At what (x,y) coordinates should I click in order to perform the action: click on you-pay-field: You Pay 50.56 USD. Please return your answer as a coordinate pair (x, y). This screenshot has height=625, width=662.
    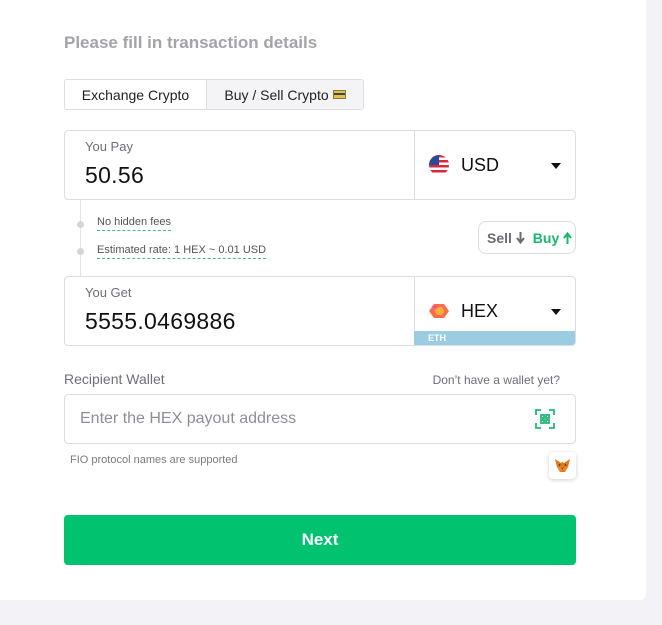
    Looking at the image, I should click on (320, 165).